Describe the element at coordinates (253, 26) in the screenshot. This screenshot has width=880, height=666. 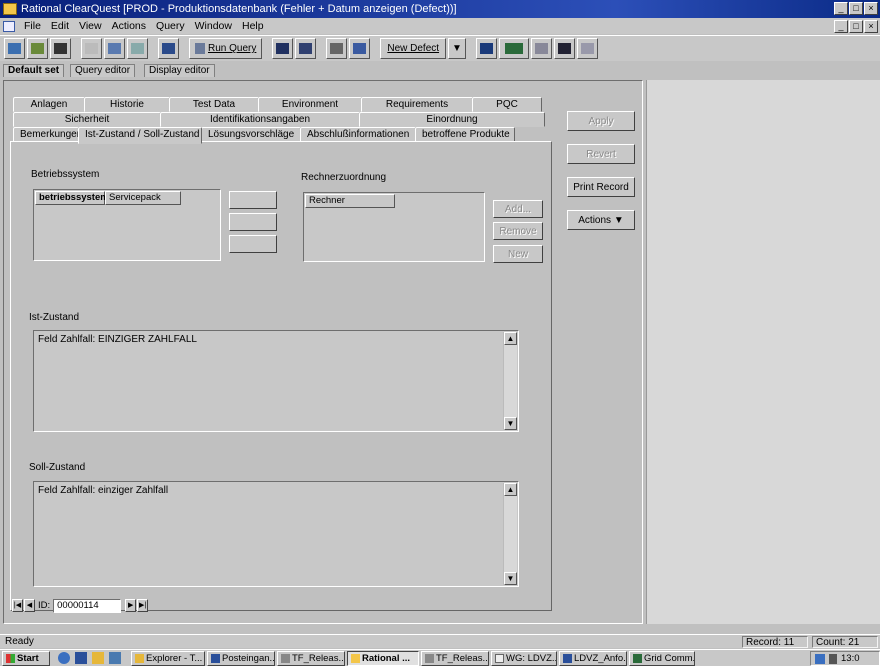
I see `menu-help: Help` at that location.